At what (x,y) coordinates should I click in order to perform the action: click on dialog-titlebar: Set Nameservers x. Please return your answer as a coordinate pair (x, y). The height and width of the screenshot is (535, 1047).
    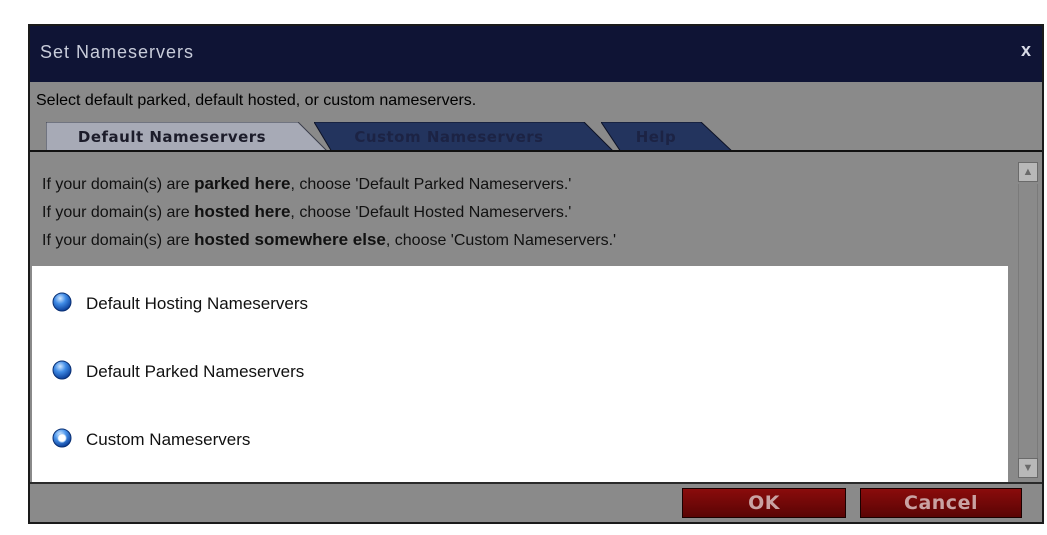
    Looking at the image, I should click on (536, 54).